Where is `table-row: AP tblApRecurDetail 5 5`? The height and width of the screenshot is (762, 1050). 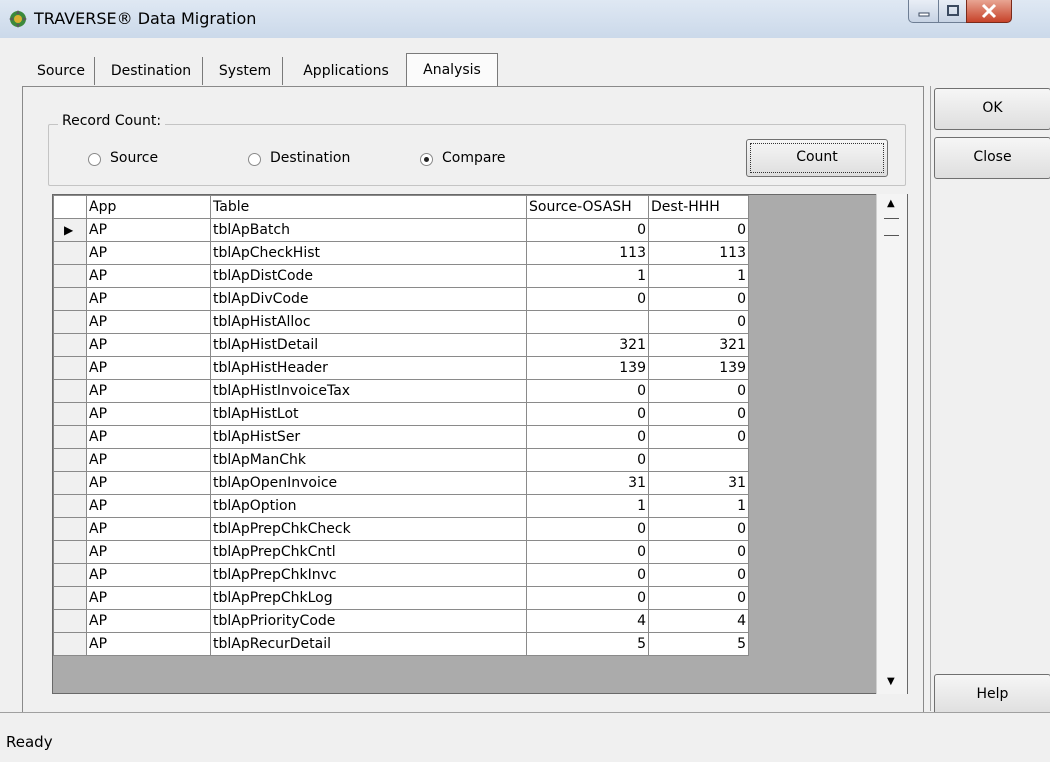 table-row: AP tblApRecurDetail 5 5 is located at coordinates (401, 644).